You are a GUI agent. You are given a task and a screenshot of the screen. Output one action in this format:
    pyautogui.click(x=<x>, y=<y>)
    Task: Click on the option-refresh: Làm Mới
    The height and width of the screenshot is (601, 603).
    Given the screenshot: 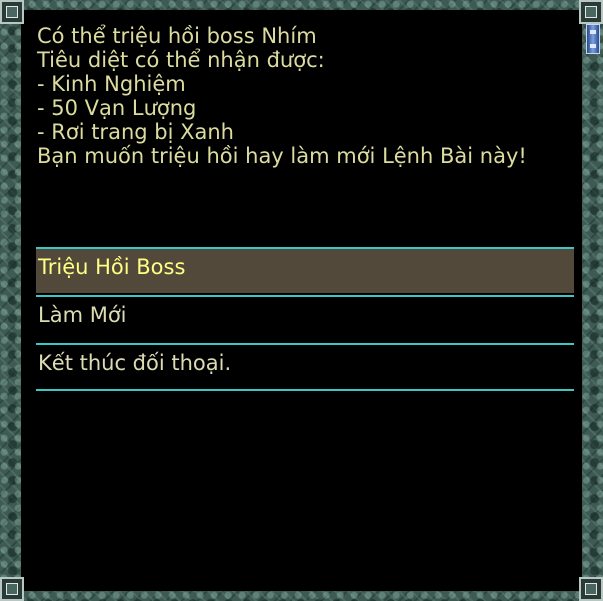 What is the action you would take?
    pyautogui.click(x=305, y=318)
    